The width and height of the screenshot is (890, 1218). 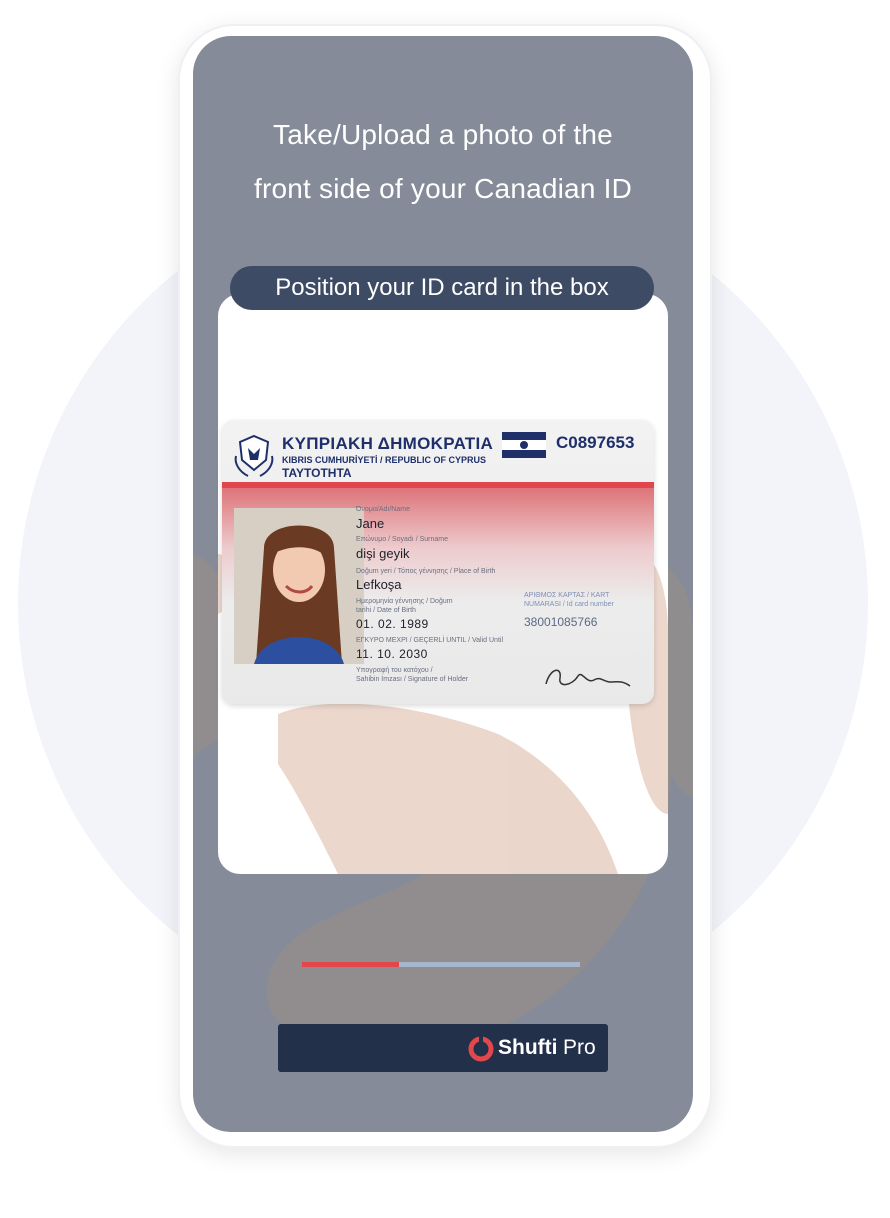 I want to click on card-red-stripe, so click(x=438, y=485).